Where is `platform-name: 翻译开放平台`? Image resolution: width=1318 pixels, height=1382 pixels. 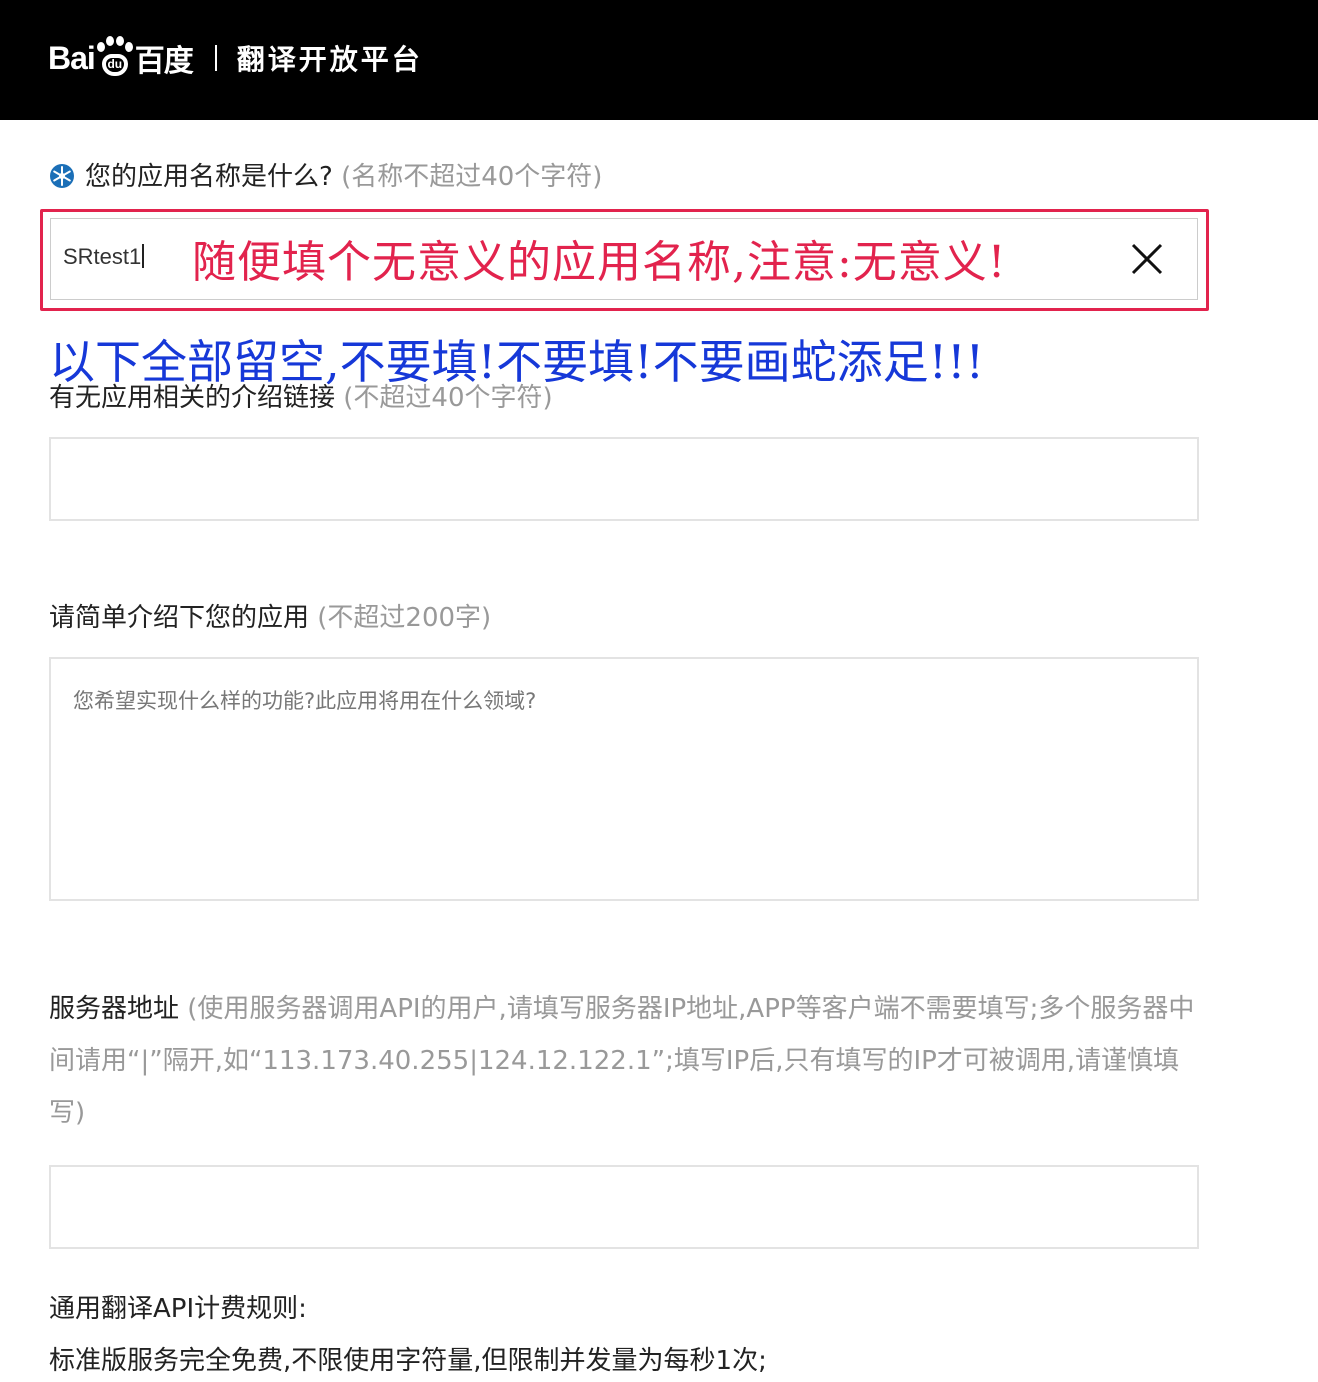
platform-name: 翻译开放平台 is located at coordinates (329, 59).